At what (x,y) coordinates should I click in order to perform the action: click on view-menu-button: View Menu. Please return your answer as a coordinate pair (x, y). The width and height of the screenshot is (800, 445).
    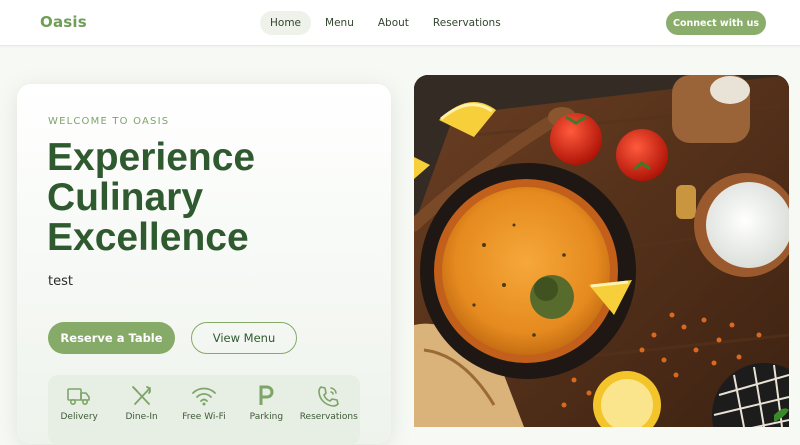
    Looking at the image, I should click on (244, 338).